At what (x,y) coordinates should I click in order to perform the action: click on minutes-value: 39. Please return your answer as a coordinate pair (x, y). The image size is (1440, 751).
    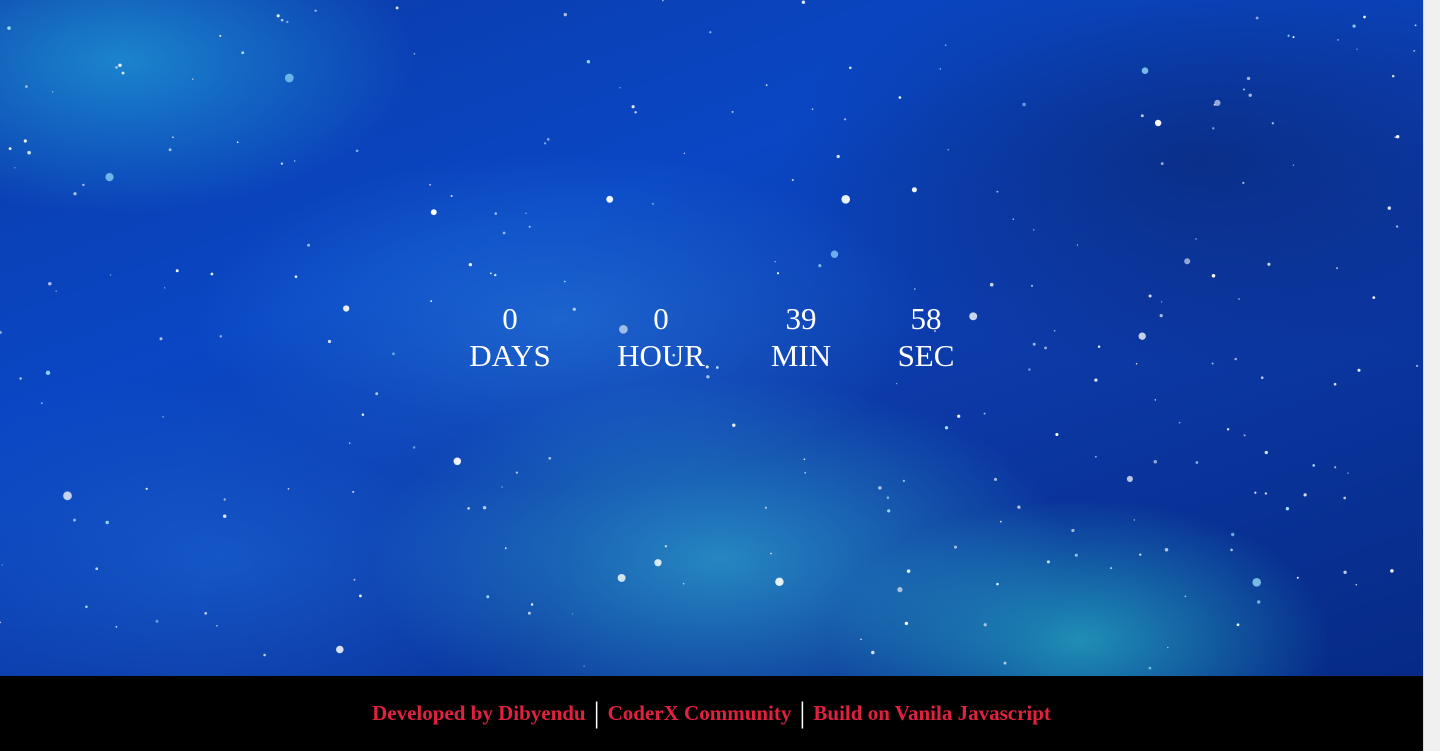
    Looking at the image, I should click on (801, 318).